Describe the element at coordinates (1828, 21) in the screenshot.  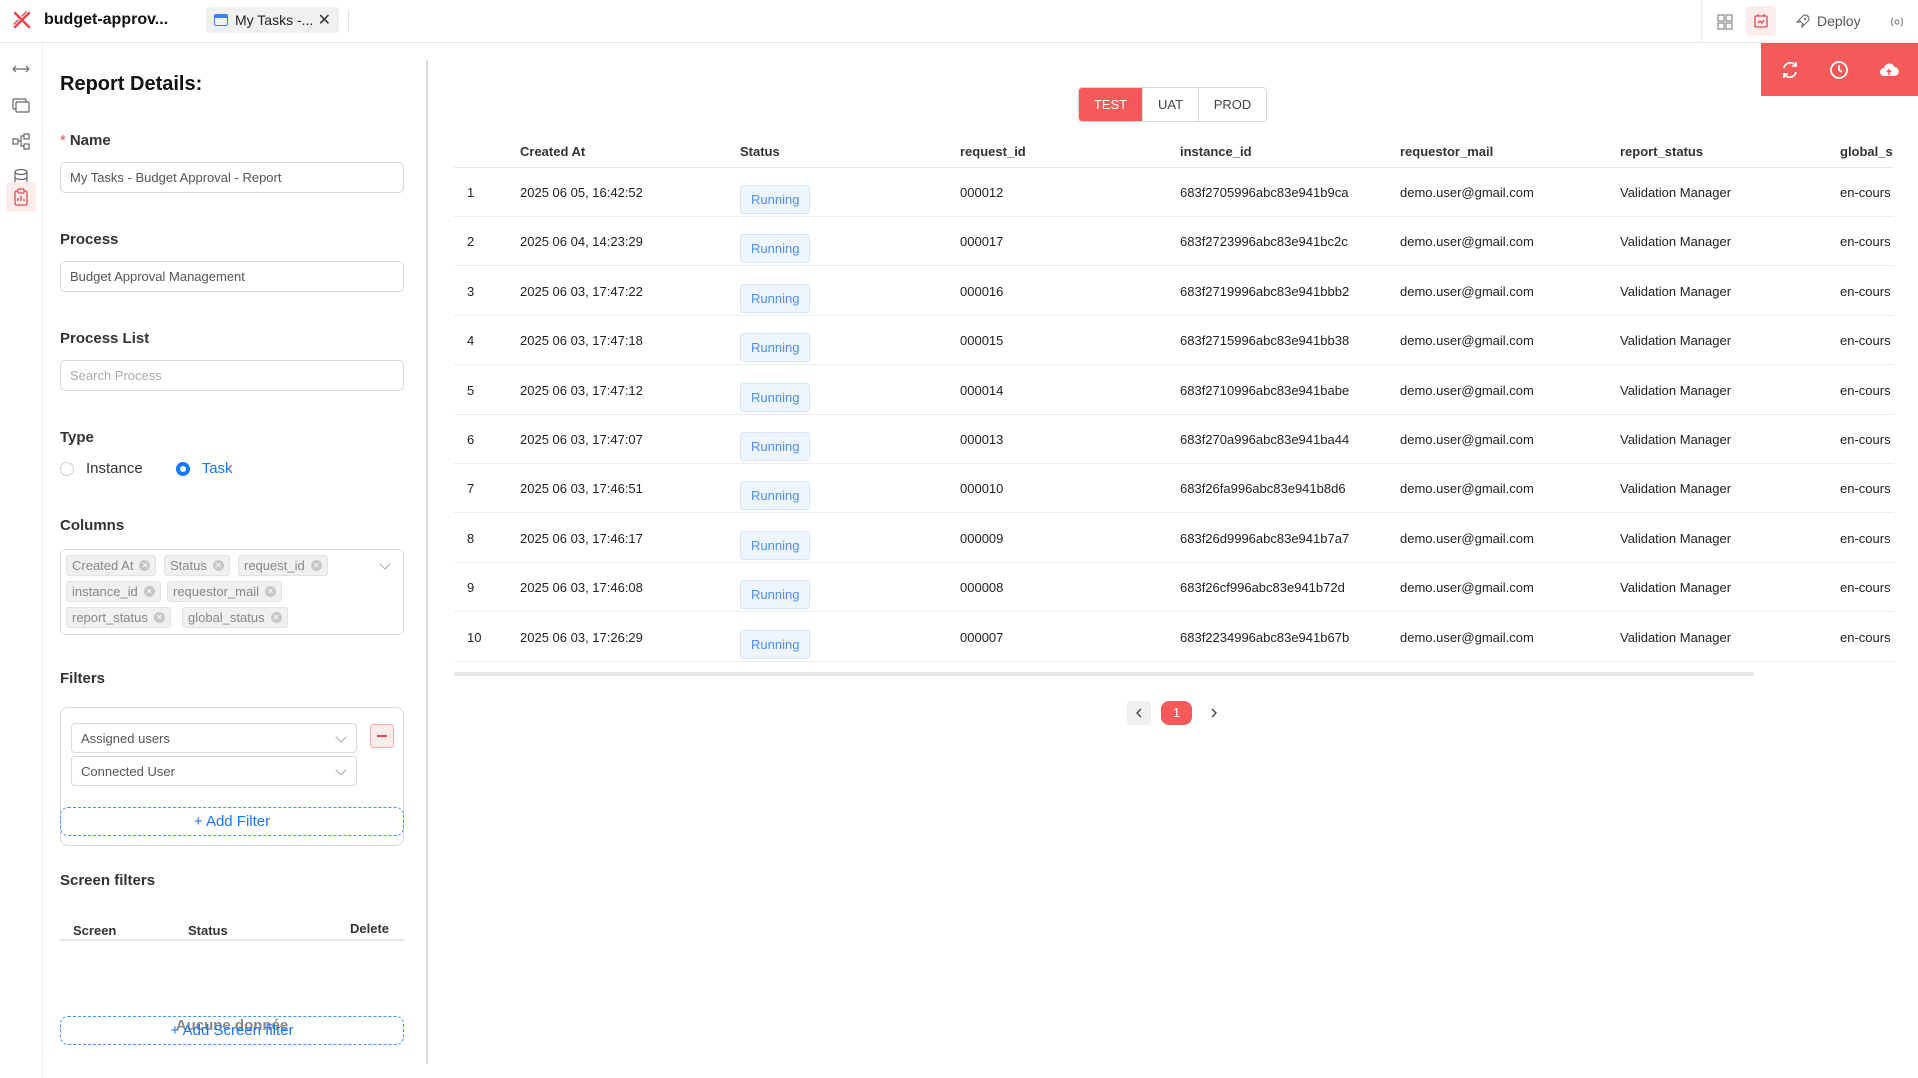
I see `deploy-button: Deploy` at that location.